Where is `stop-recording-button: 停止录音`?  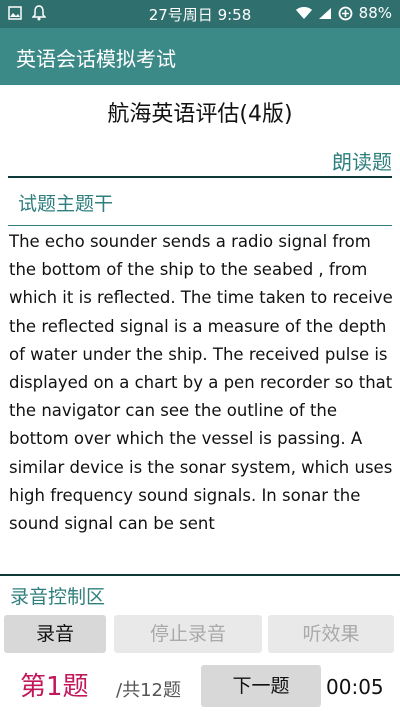 stop-recording-button: 停止录音 is located at coordinates (188, 634).